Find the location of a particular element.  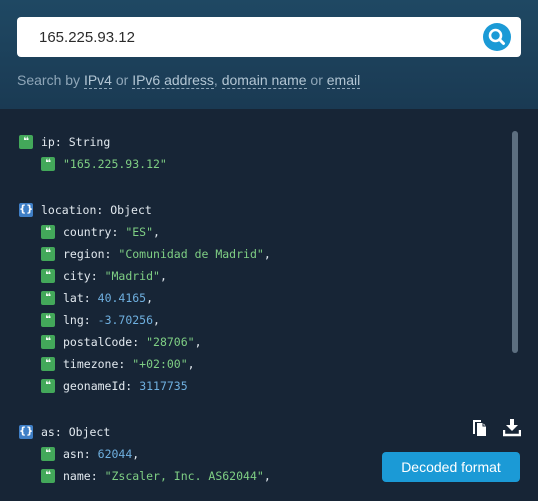

ipv4-link: IPv4 is located at coordinates (97, 80).